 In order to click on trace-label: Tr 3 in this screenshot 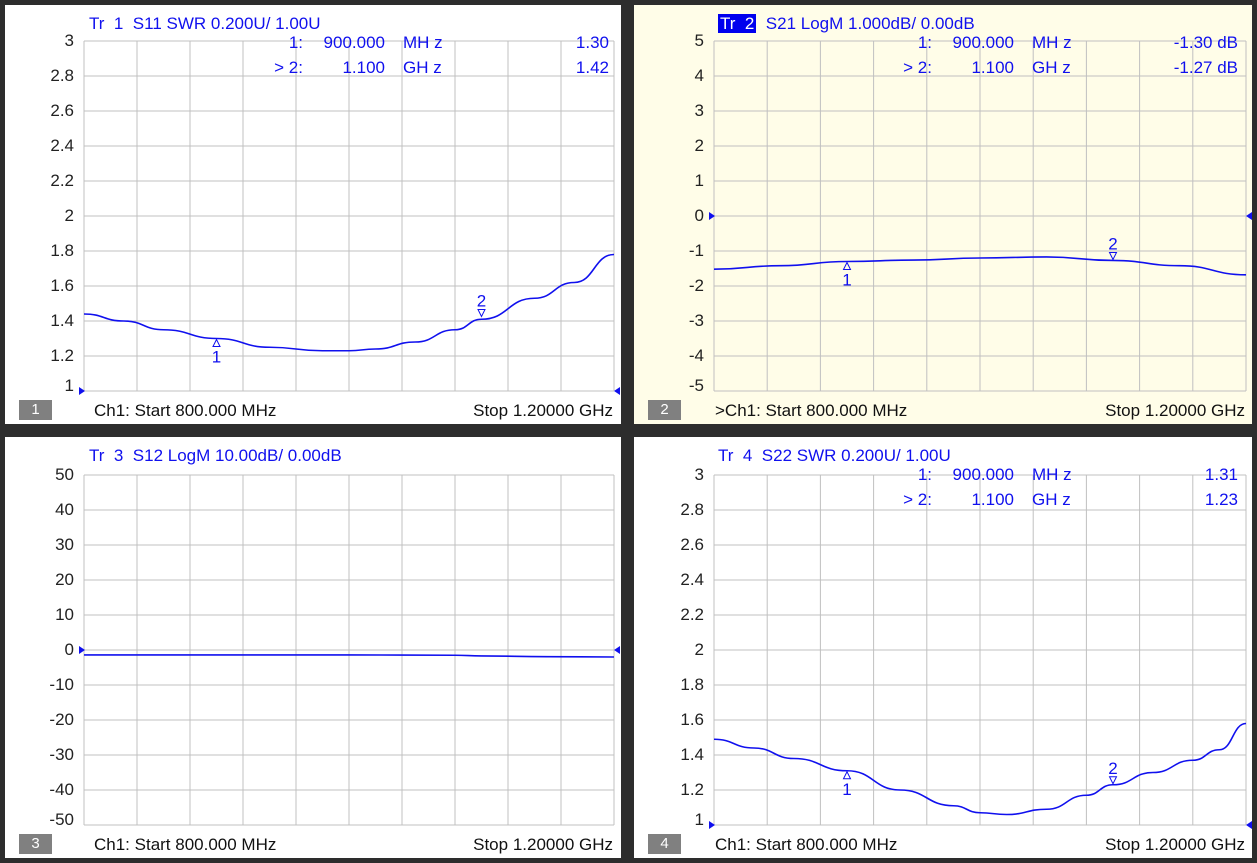, I will do `click(106, 455)`.